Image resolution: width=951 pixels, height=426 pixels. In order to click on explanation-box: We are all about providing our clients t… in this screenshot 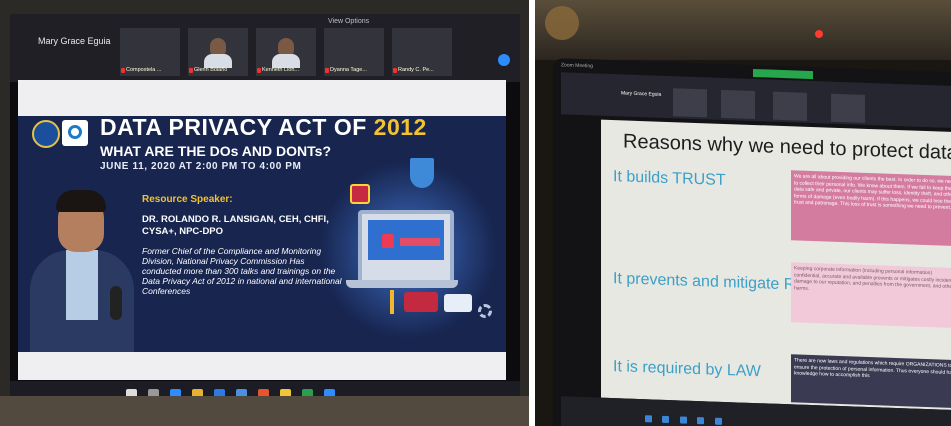, I will do `click(871, 208)`.